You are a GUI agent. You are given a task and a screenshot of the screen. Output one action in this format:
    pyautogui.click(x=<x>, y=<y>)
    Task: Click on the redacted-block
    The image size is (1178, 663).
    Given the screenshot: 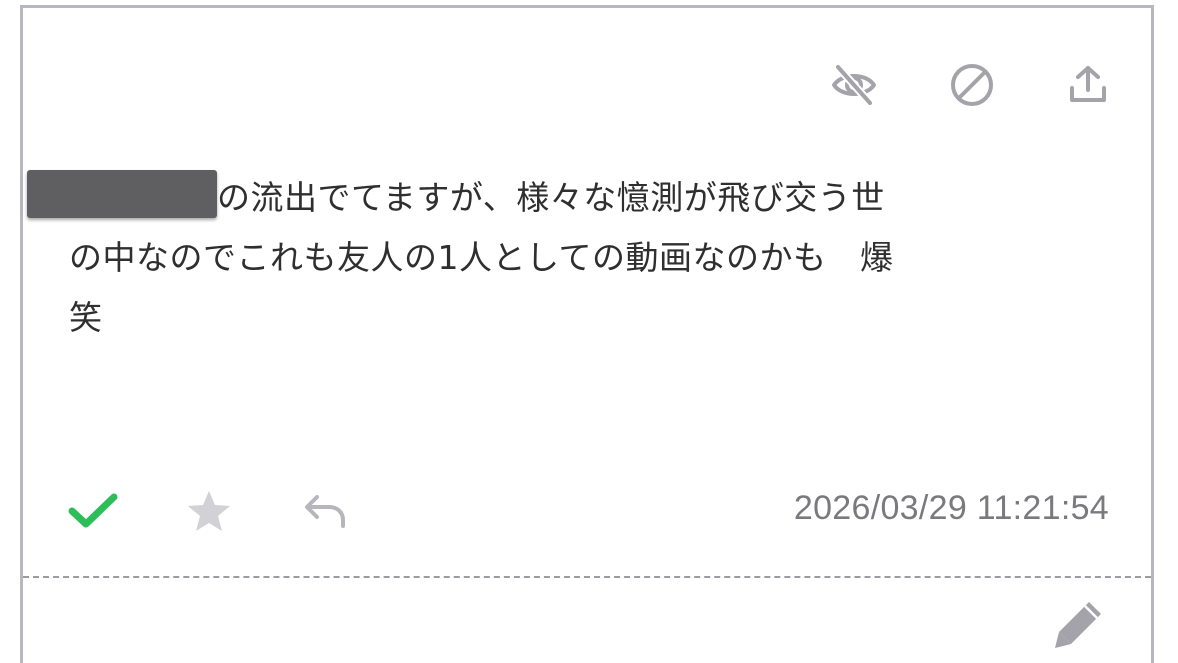 What is the action you would take?
    pyautogui.click(x=122, y=194)
    